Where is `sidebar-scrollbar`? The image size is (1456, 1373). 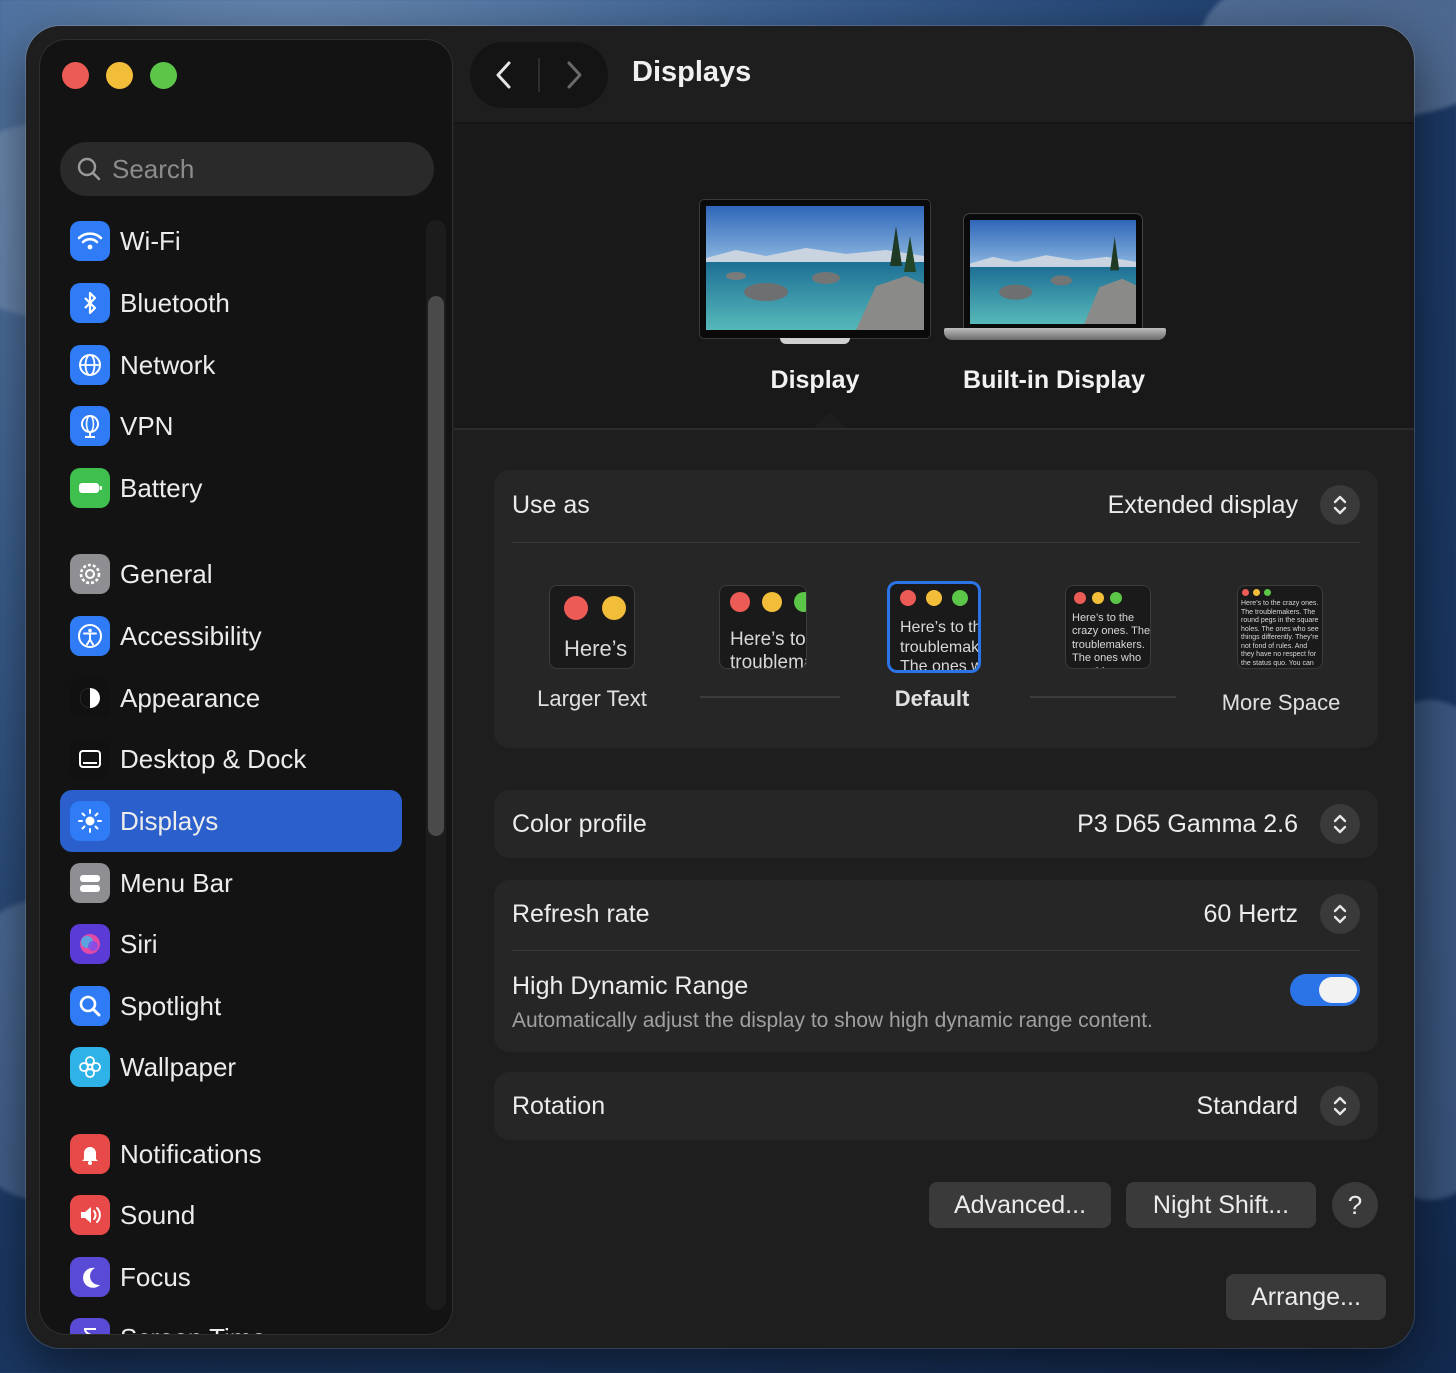 sidebar-scrollbar is located at coordinates (436, 765).